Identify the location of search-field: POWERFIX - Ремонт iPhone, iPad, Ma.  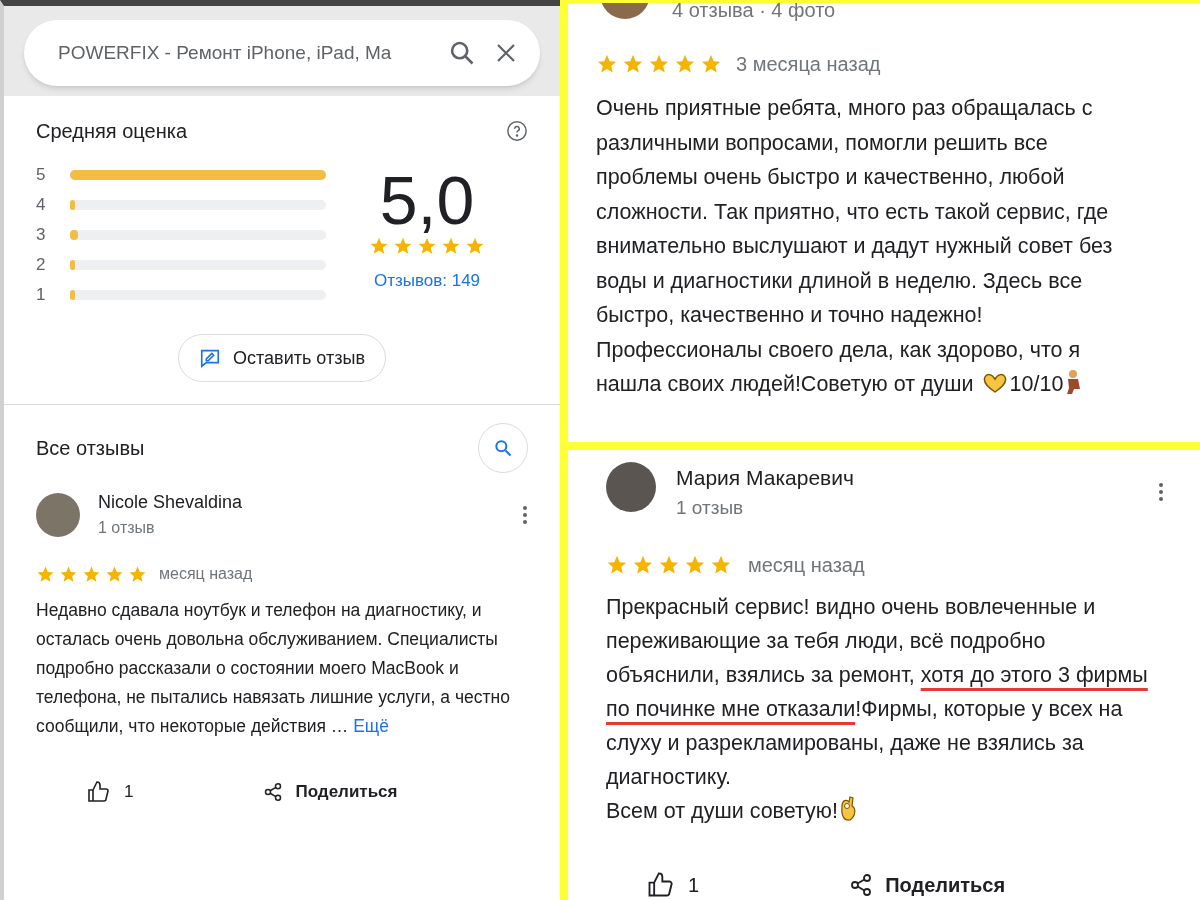
(282, 53).